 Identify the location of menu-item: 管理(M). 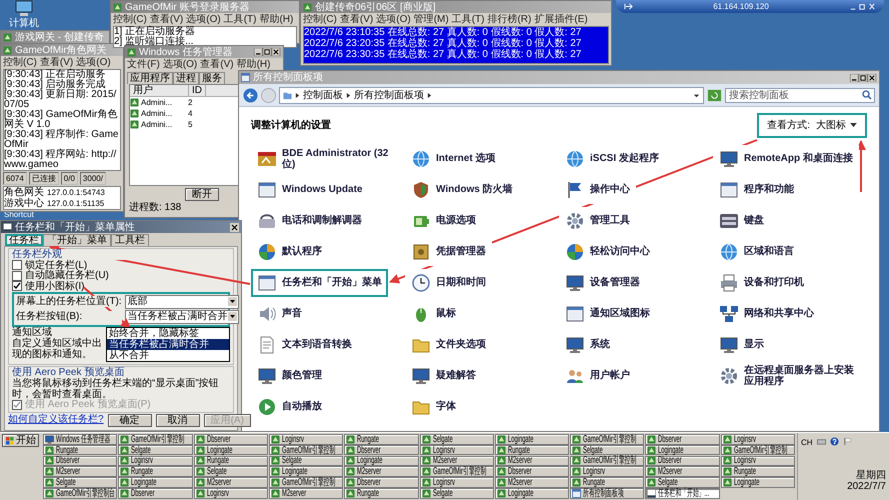
(431, 19).